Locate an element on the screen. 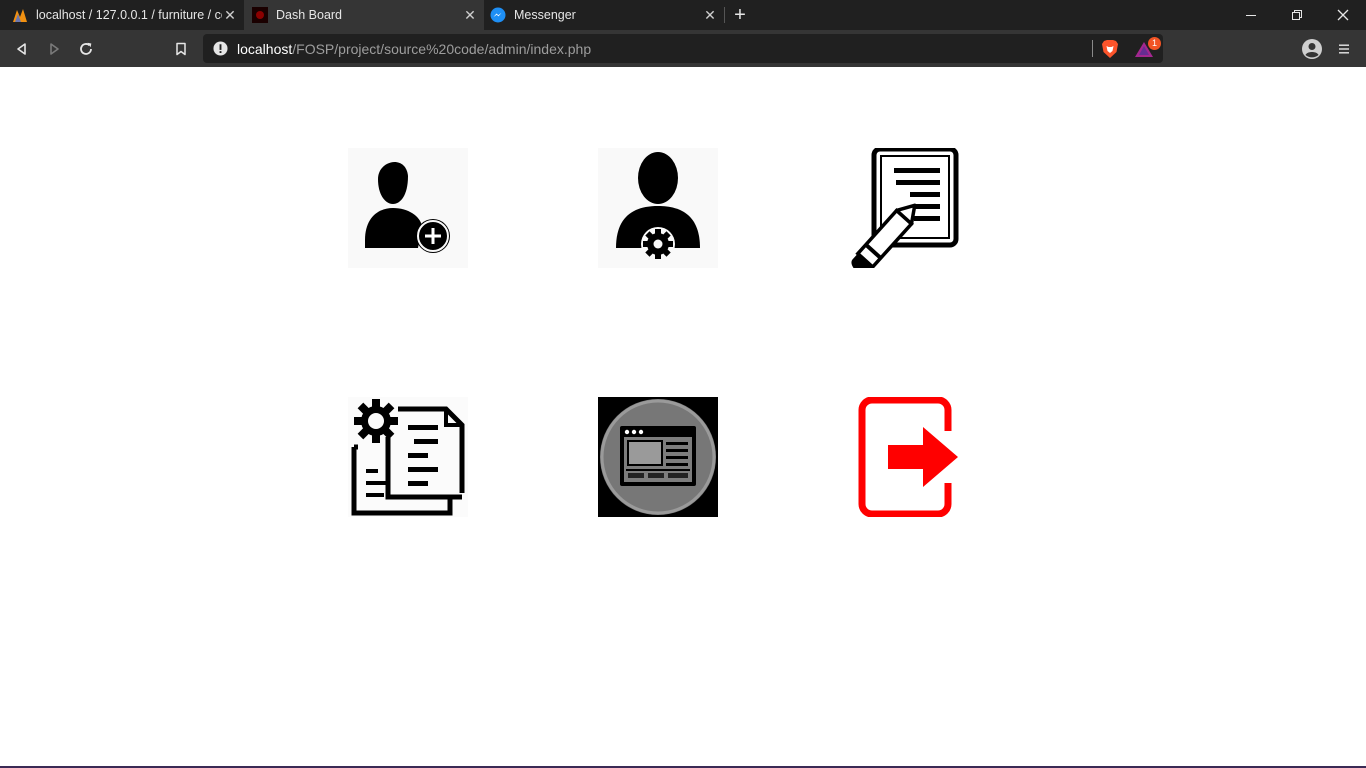 This screenshot has height=768, width=1366. website-view-link is located at coordinates (658, 457).